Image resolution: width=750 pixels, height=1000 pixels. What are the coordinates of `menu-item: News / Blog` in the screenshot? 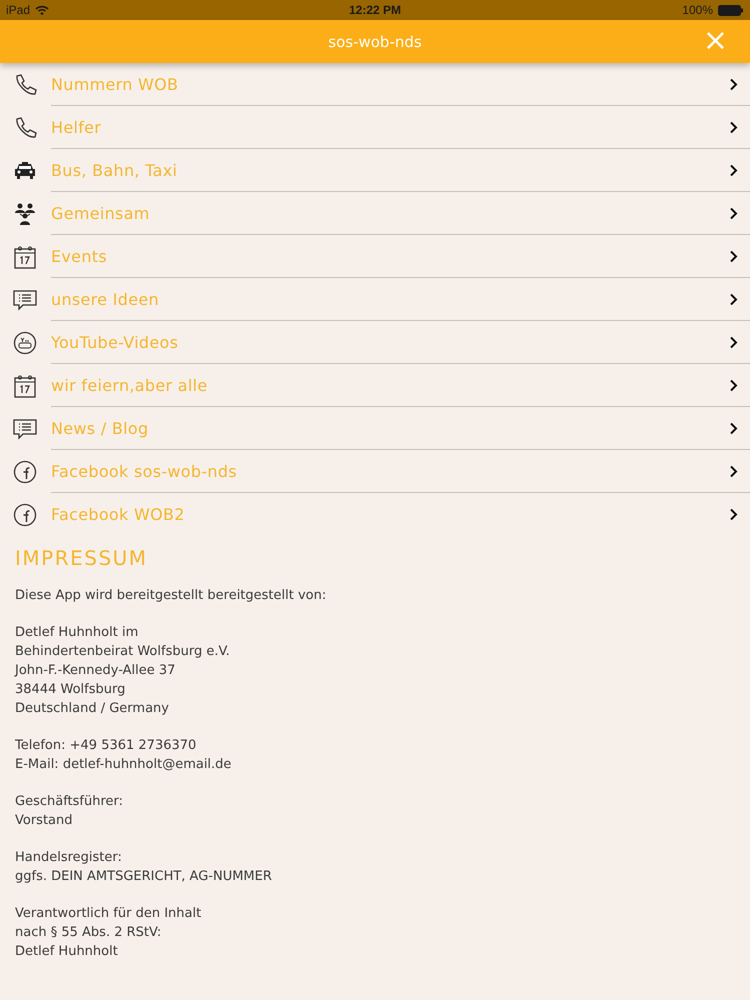 It's located at (375, 428).